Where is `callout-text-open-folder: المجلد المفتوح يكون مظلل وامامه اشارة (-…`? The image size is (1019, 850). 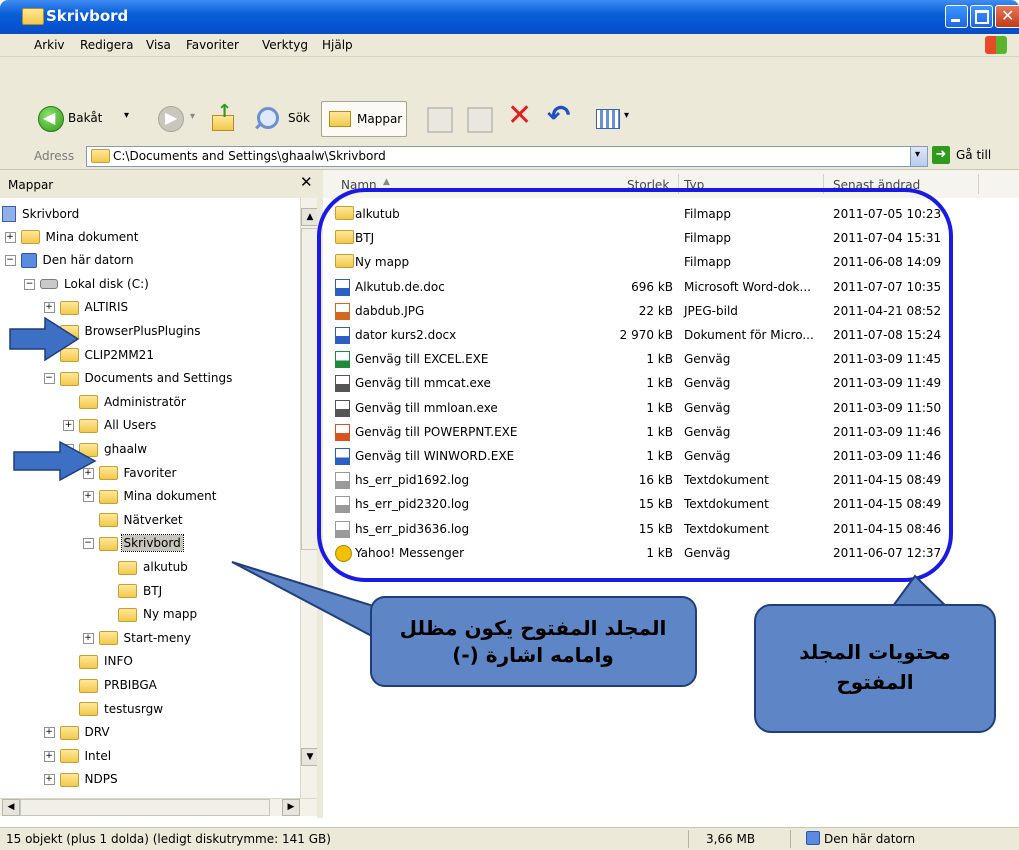 callout-text-open-folder: المجلد المفتوح يكون مظلل وامامه اشارة (-… is located at coordinates (533, 641).